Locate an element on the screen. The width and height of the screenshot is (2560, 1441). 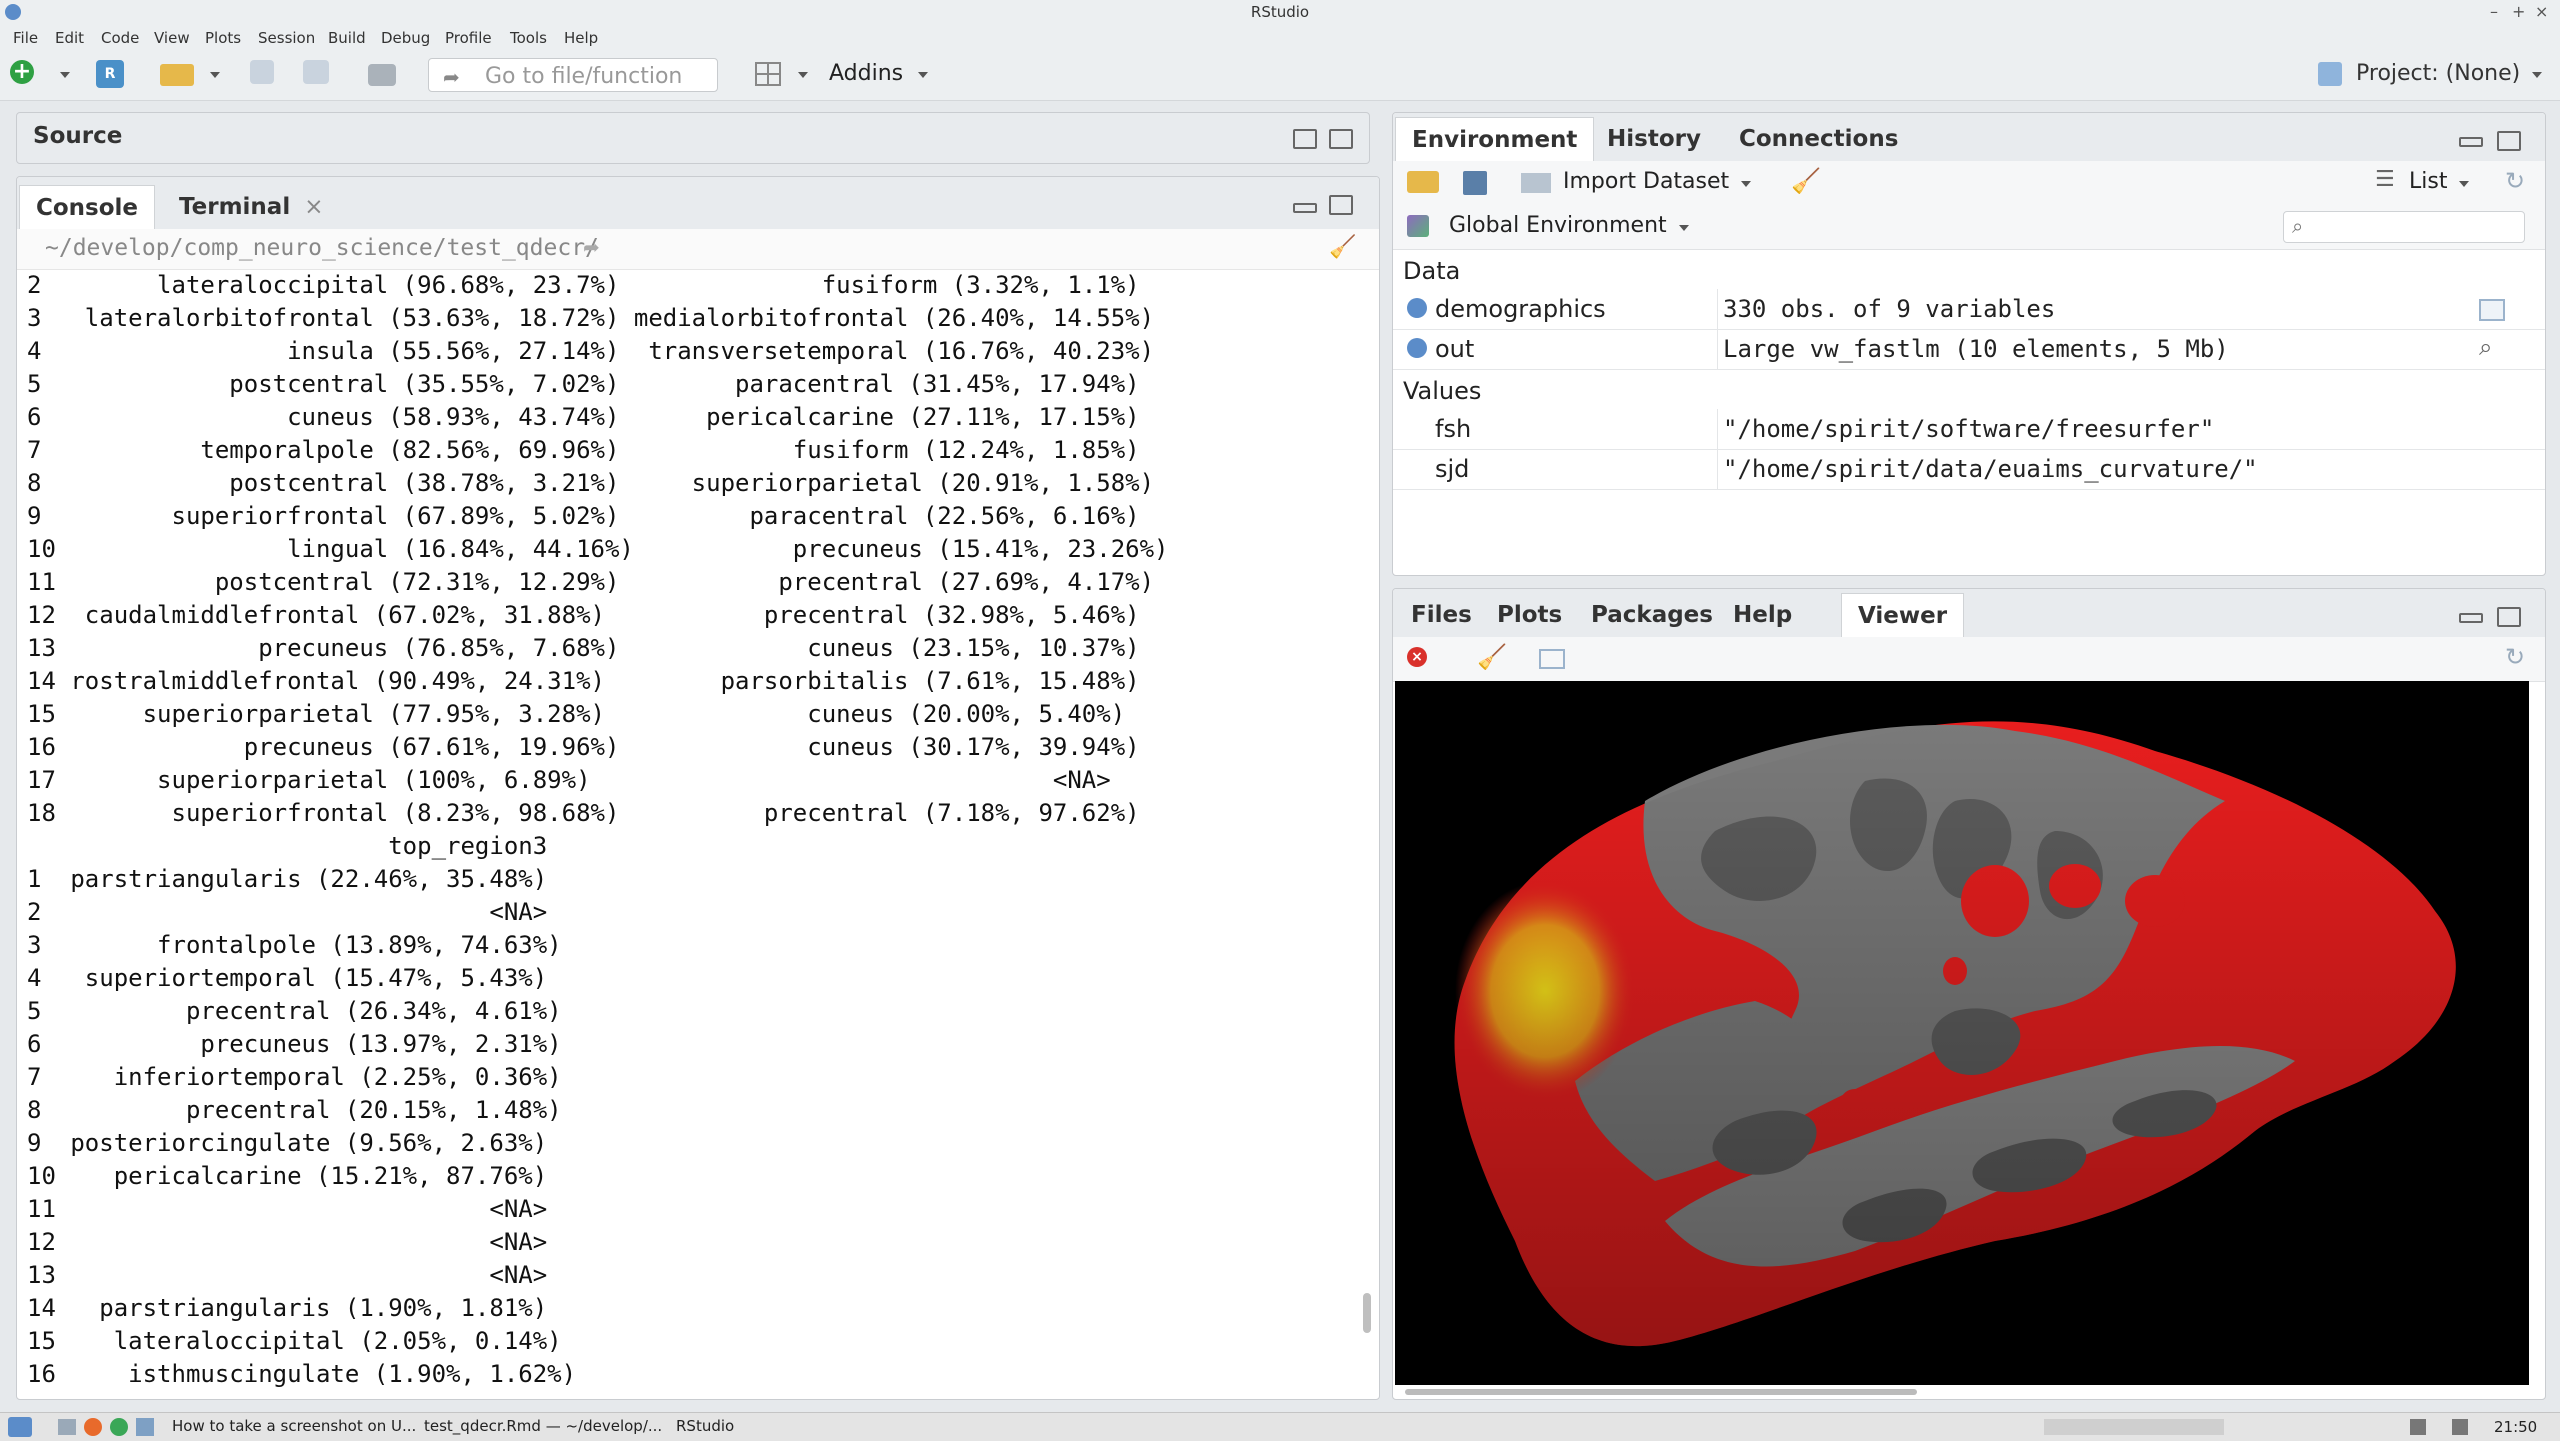
restore-console-icon is located at coordinates (1341, 205).